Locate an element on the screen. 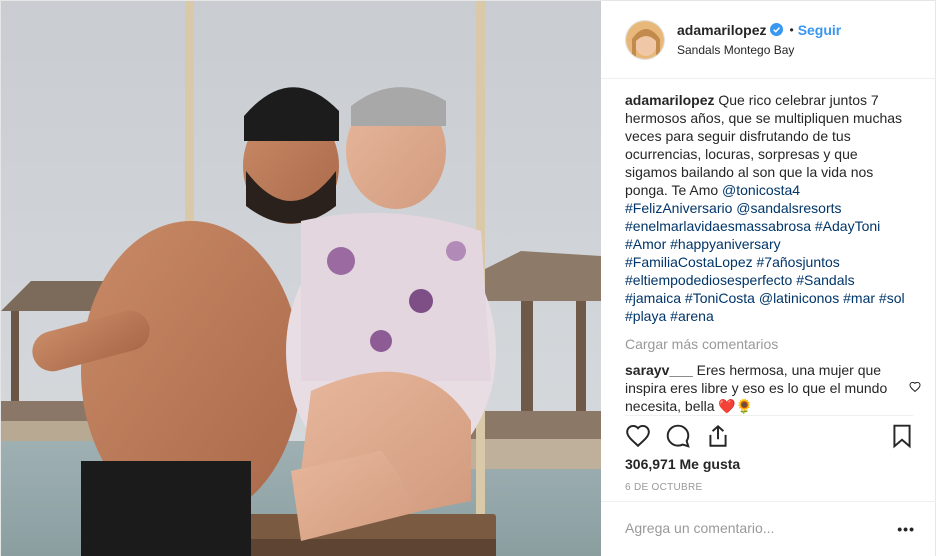  hashtag-link: #mar is located at coordinates (859, 298).